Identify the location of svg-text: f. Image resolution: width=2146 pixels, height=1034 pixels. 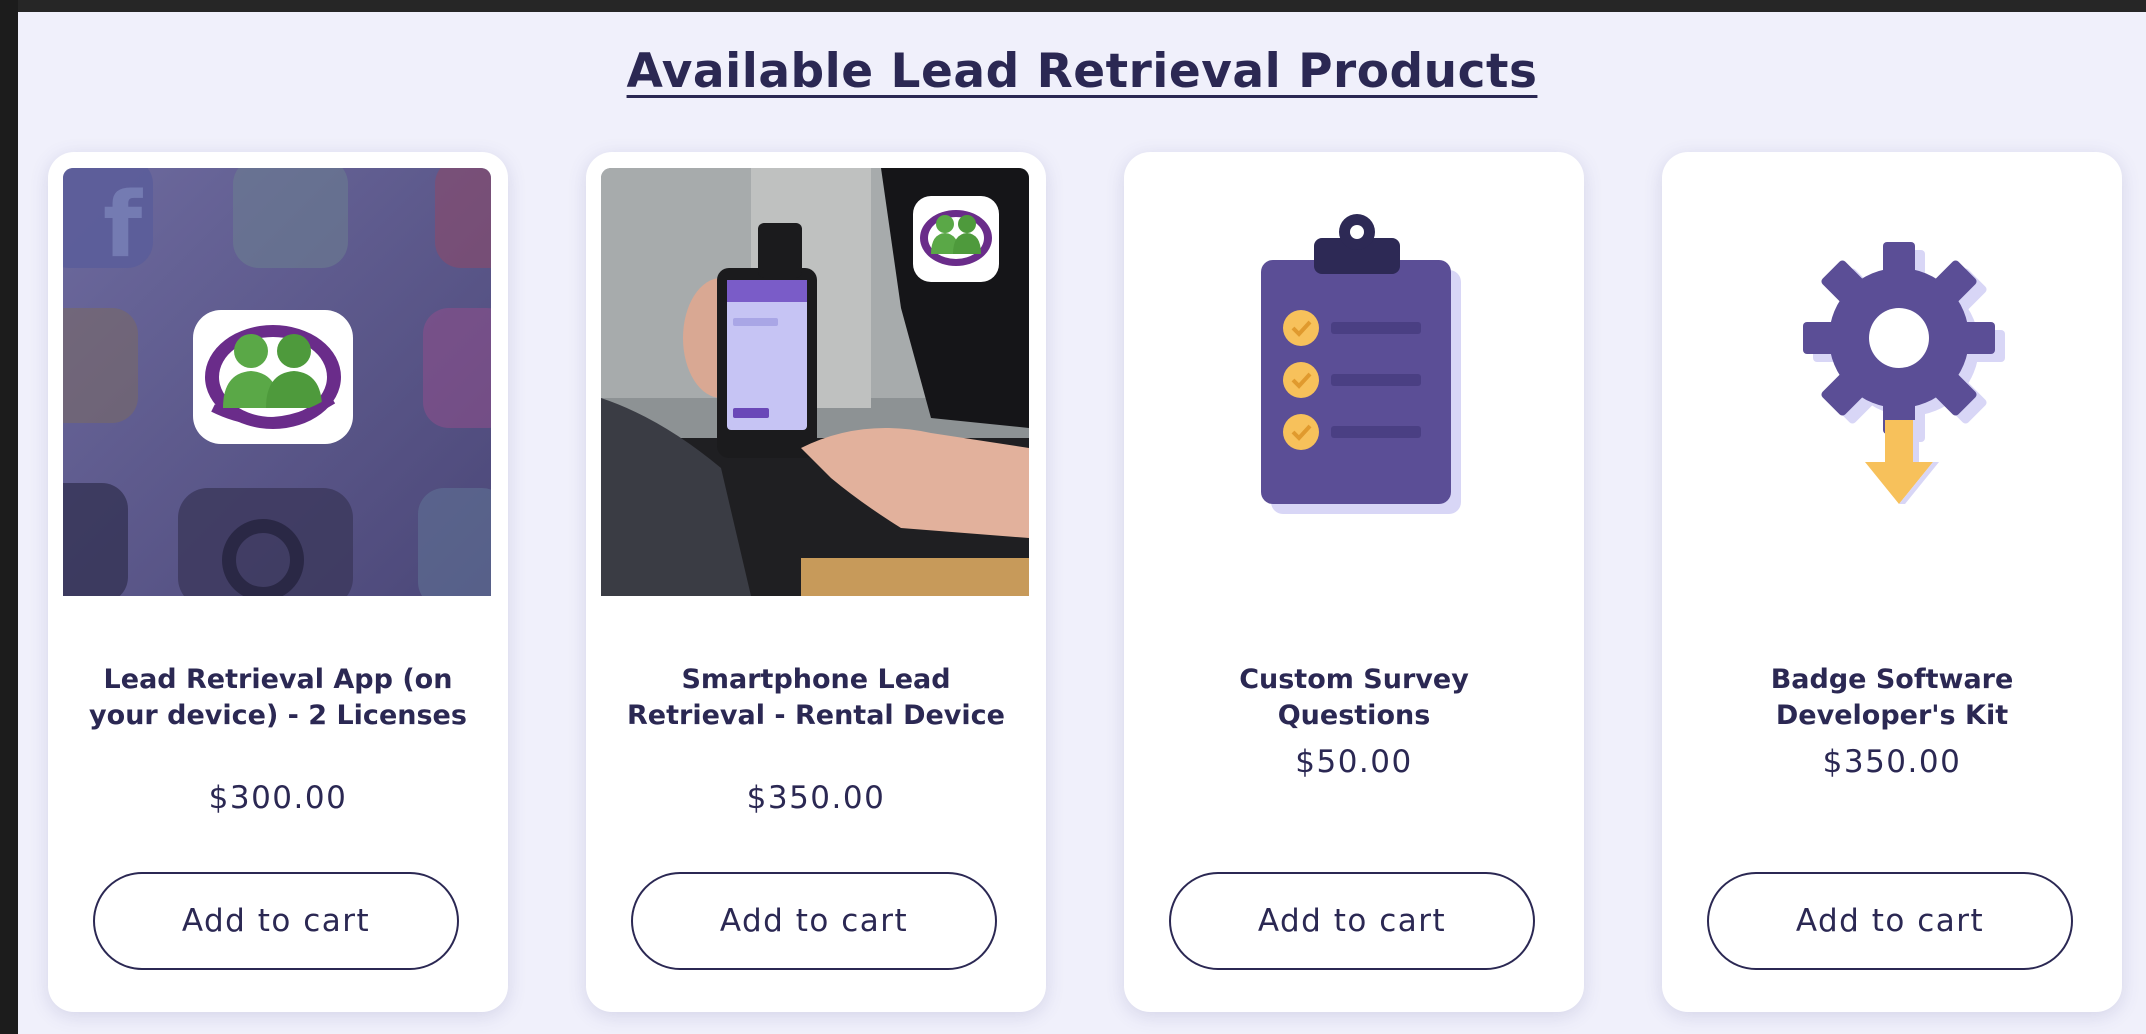
(123, 225).